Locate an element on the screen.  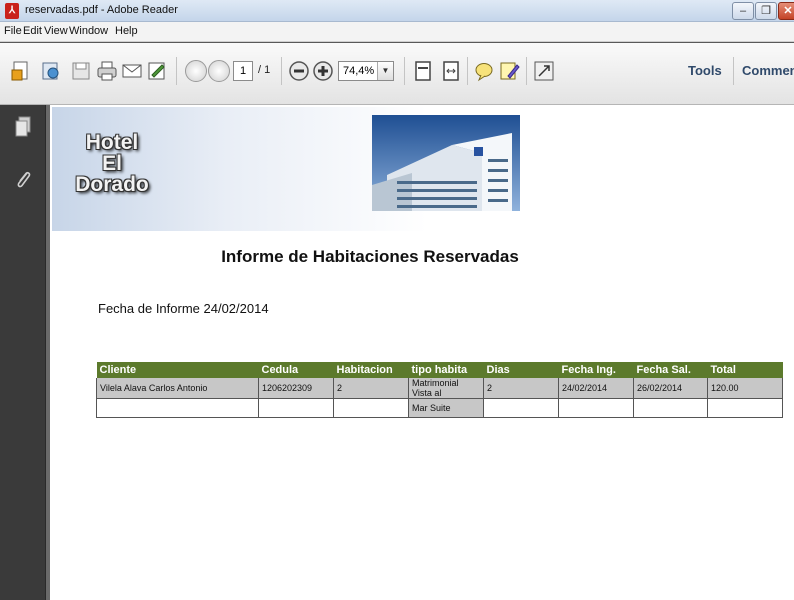
cell-fecha-sal: 26/02/2014 is located at coordinates (670, 388).